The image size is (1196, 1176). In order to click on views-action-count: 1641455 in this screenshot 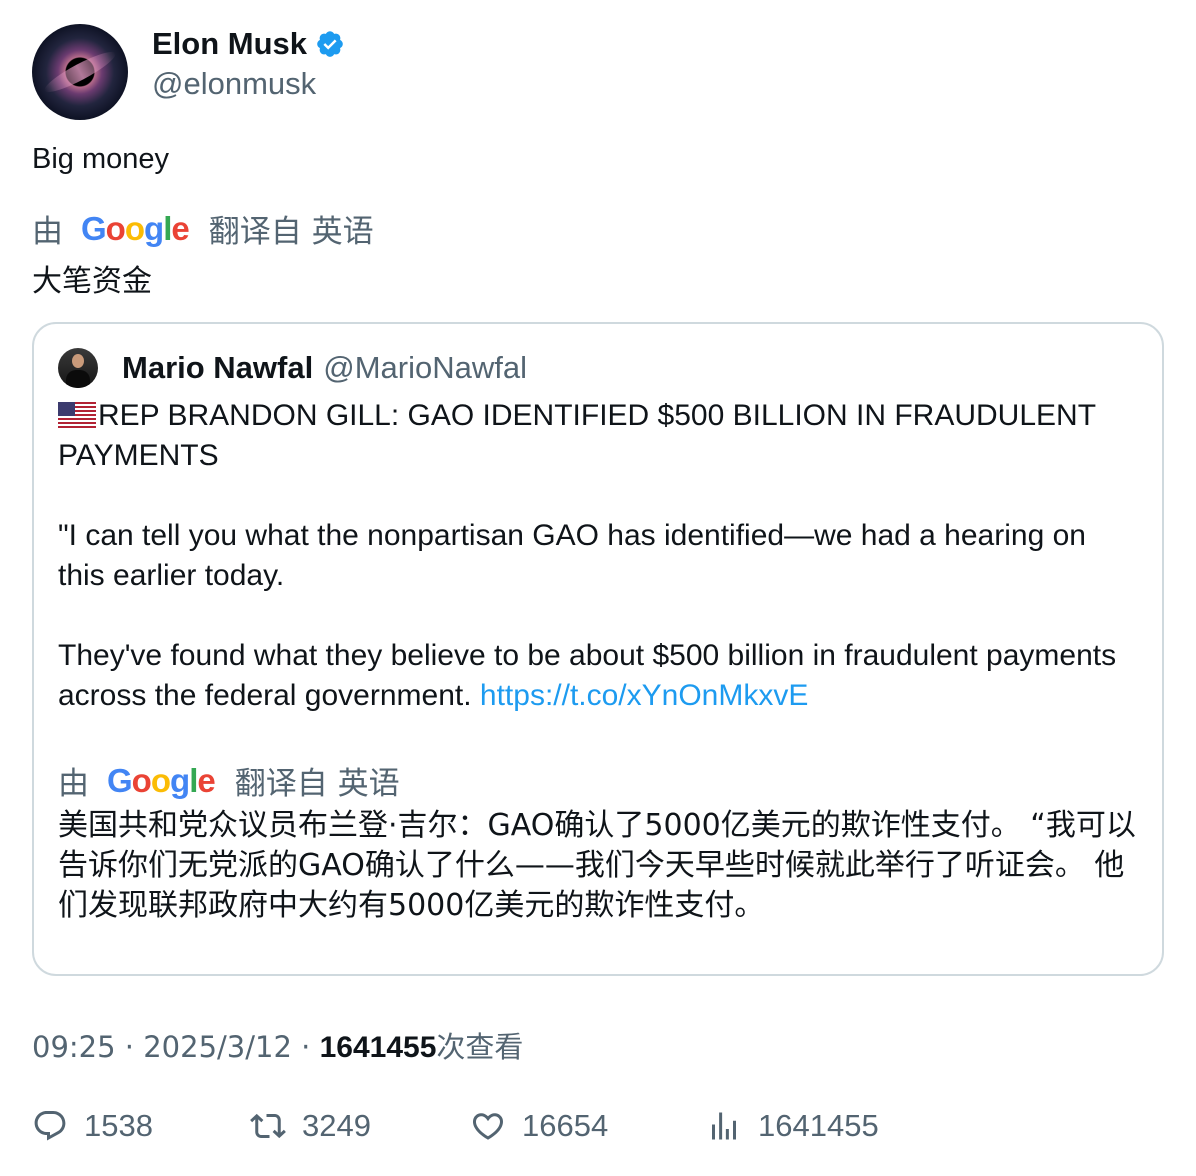, I will do `click(818, 1125)`.